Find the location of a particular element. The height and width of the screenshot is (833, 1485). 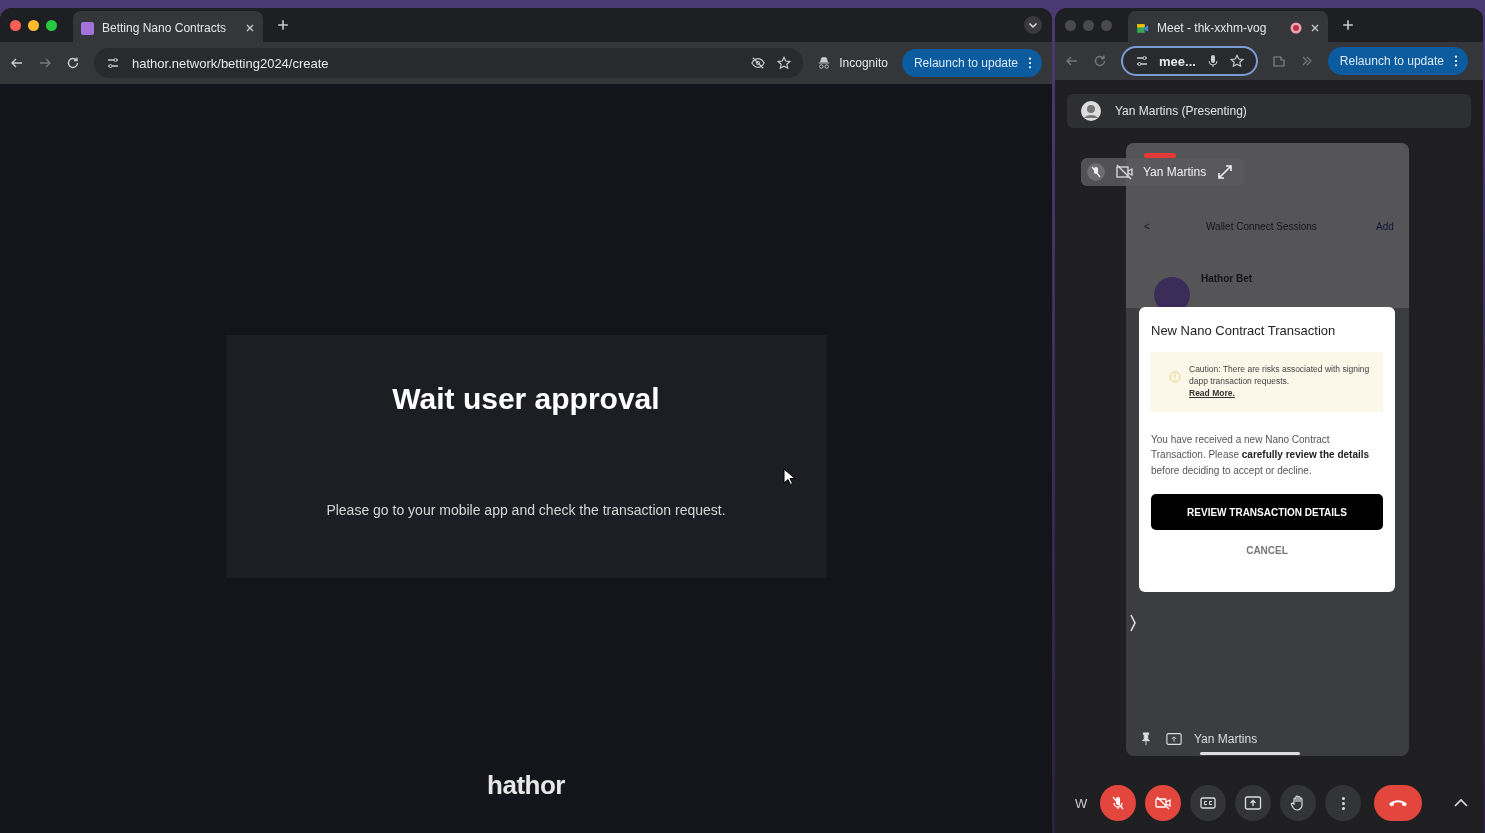

card-title: Wait user approval is located at coordinates (526, 399).